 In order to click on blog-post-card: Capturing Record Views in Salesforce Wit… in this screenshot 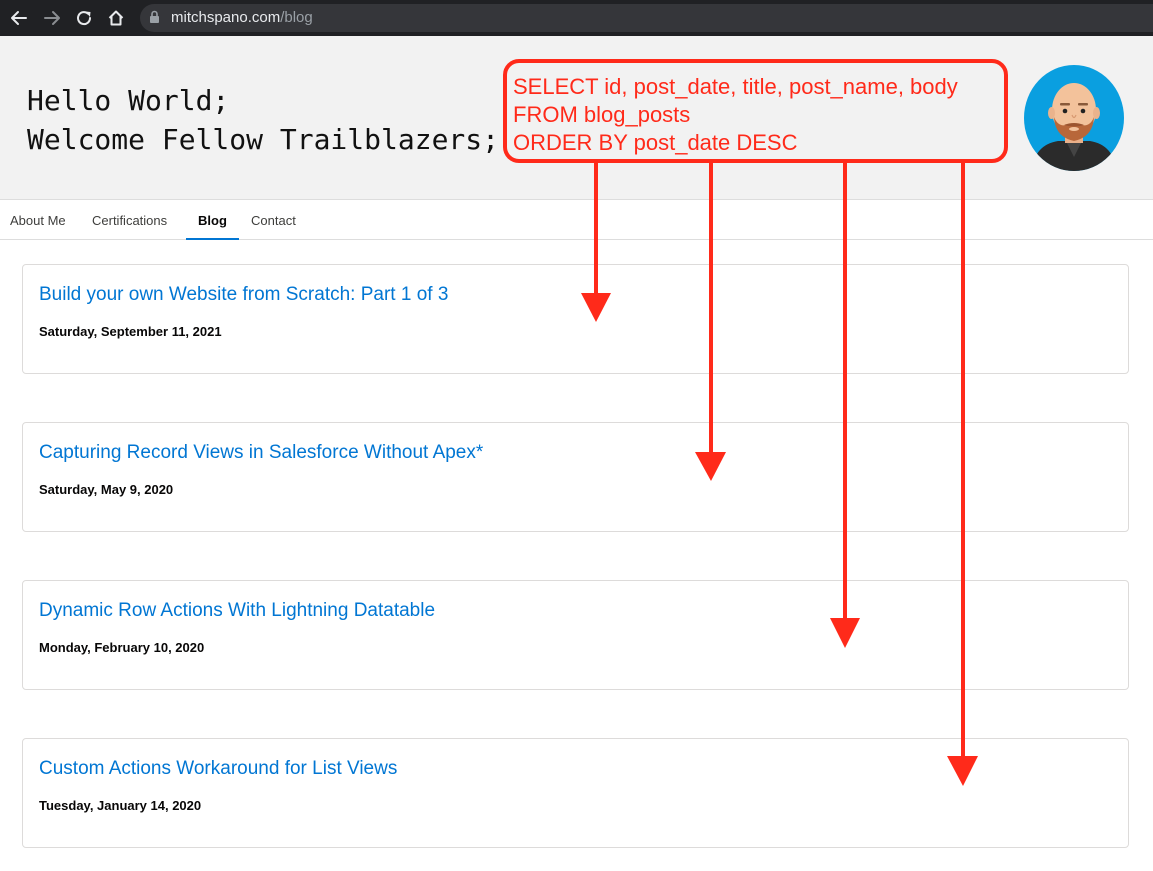, I will do `click(575, 477)`.